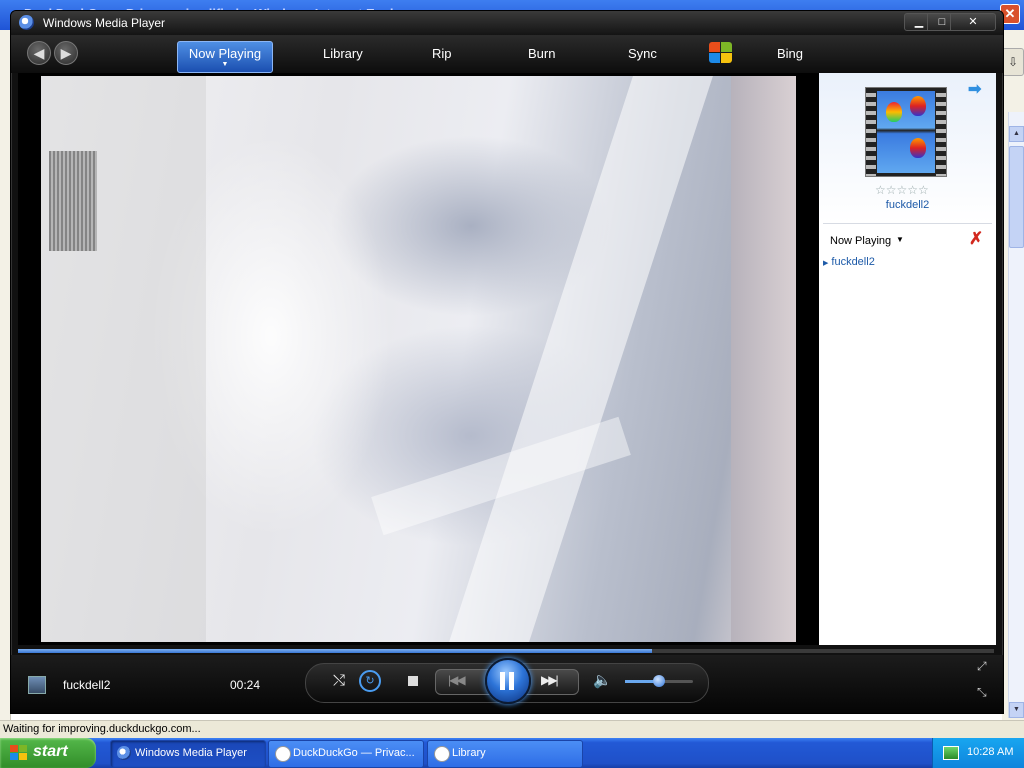 The width and height of the screenshot is (1024, 768). What do you see at coordinates (343, 53) in the screenshot?
I see `tab-library: Library` at bounding box center [343, 53].